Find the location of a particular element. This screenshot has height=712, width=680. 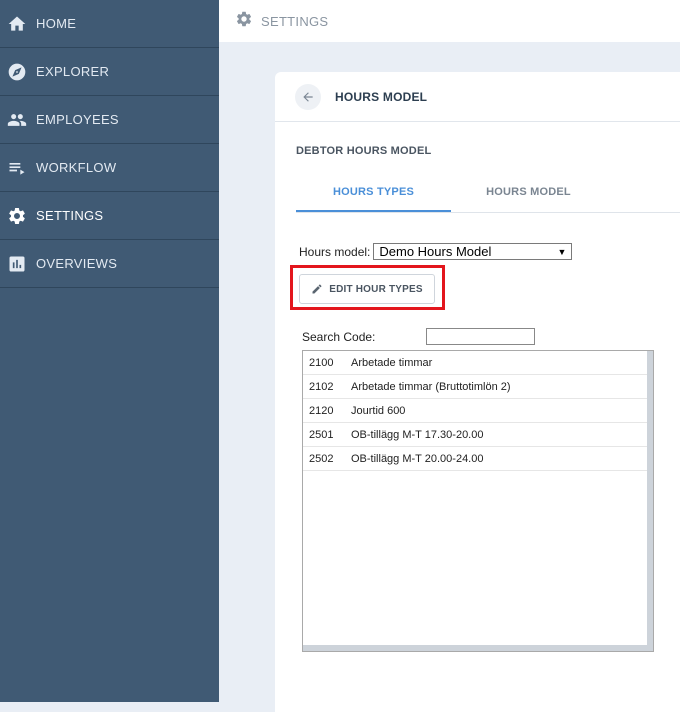

back-button is located at coordinates (308, 96).